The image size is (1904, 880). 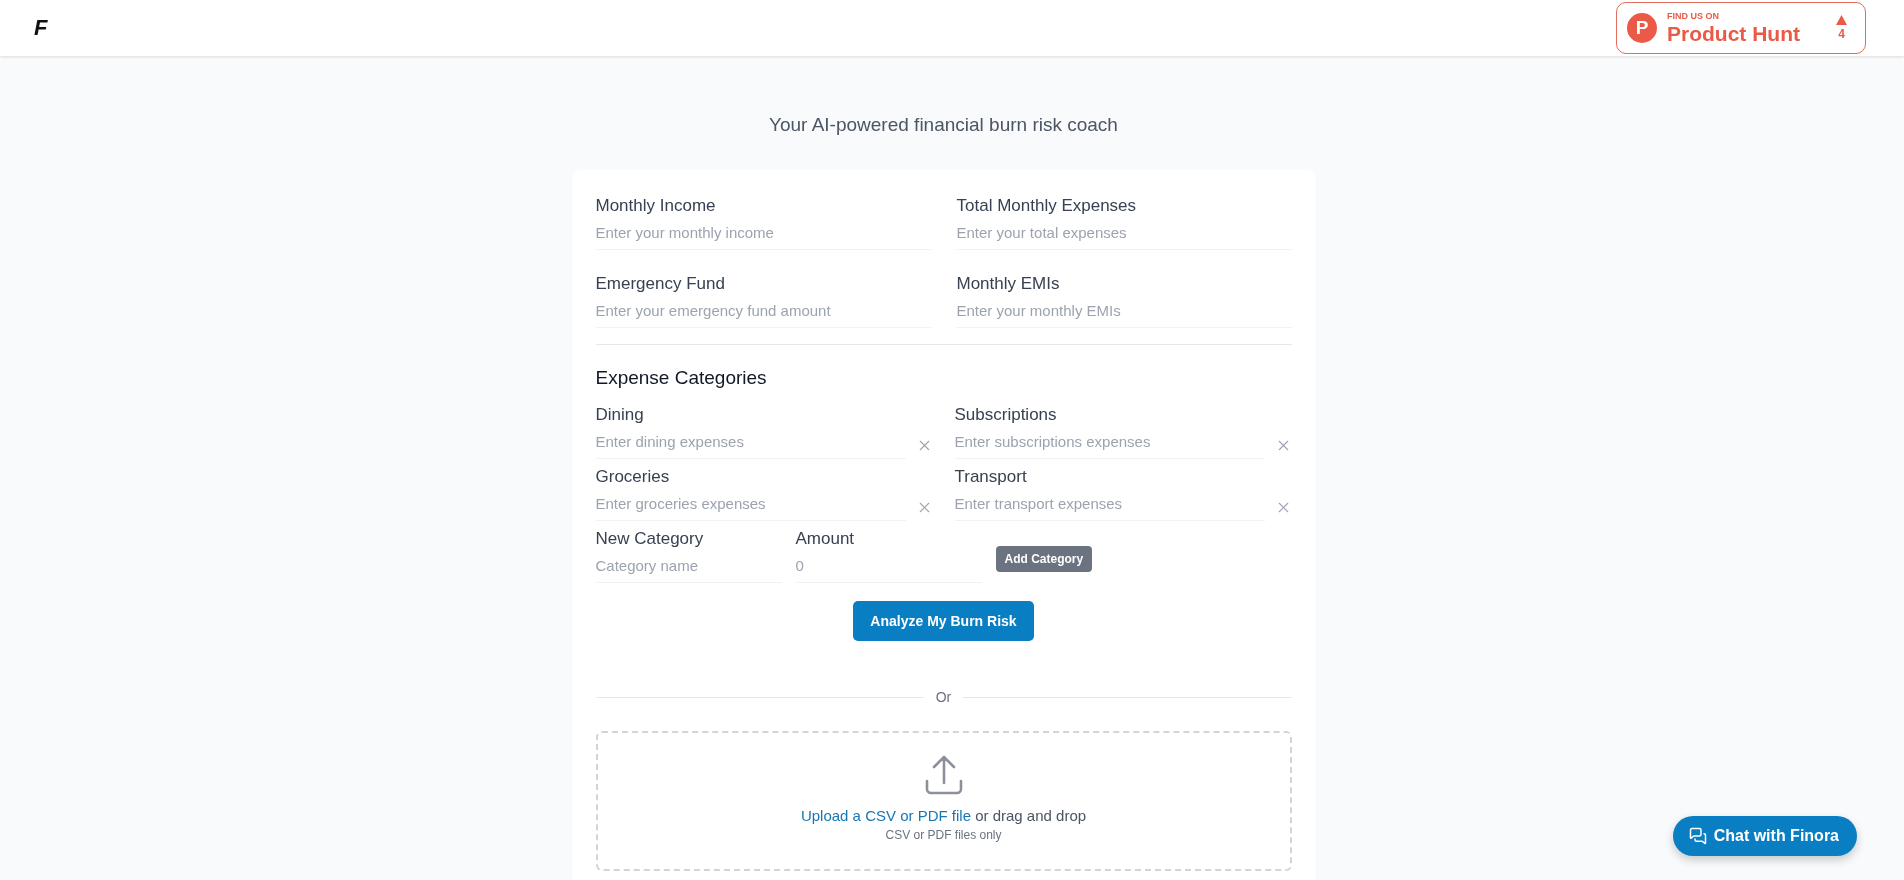 I want to click on add-category-button: Add Category, so click(x=1044, y=559).